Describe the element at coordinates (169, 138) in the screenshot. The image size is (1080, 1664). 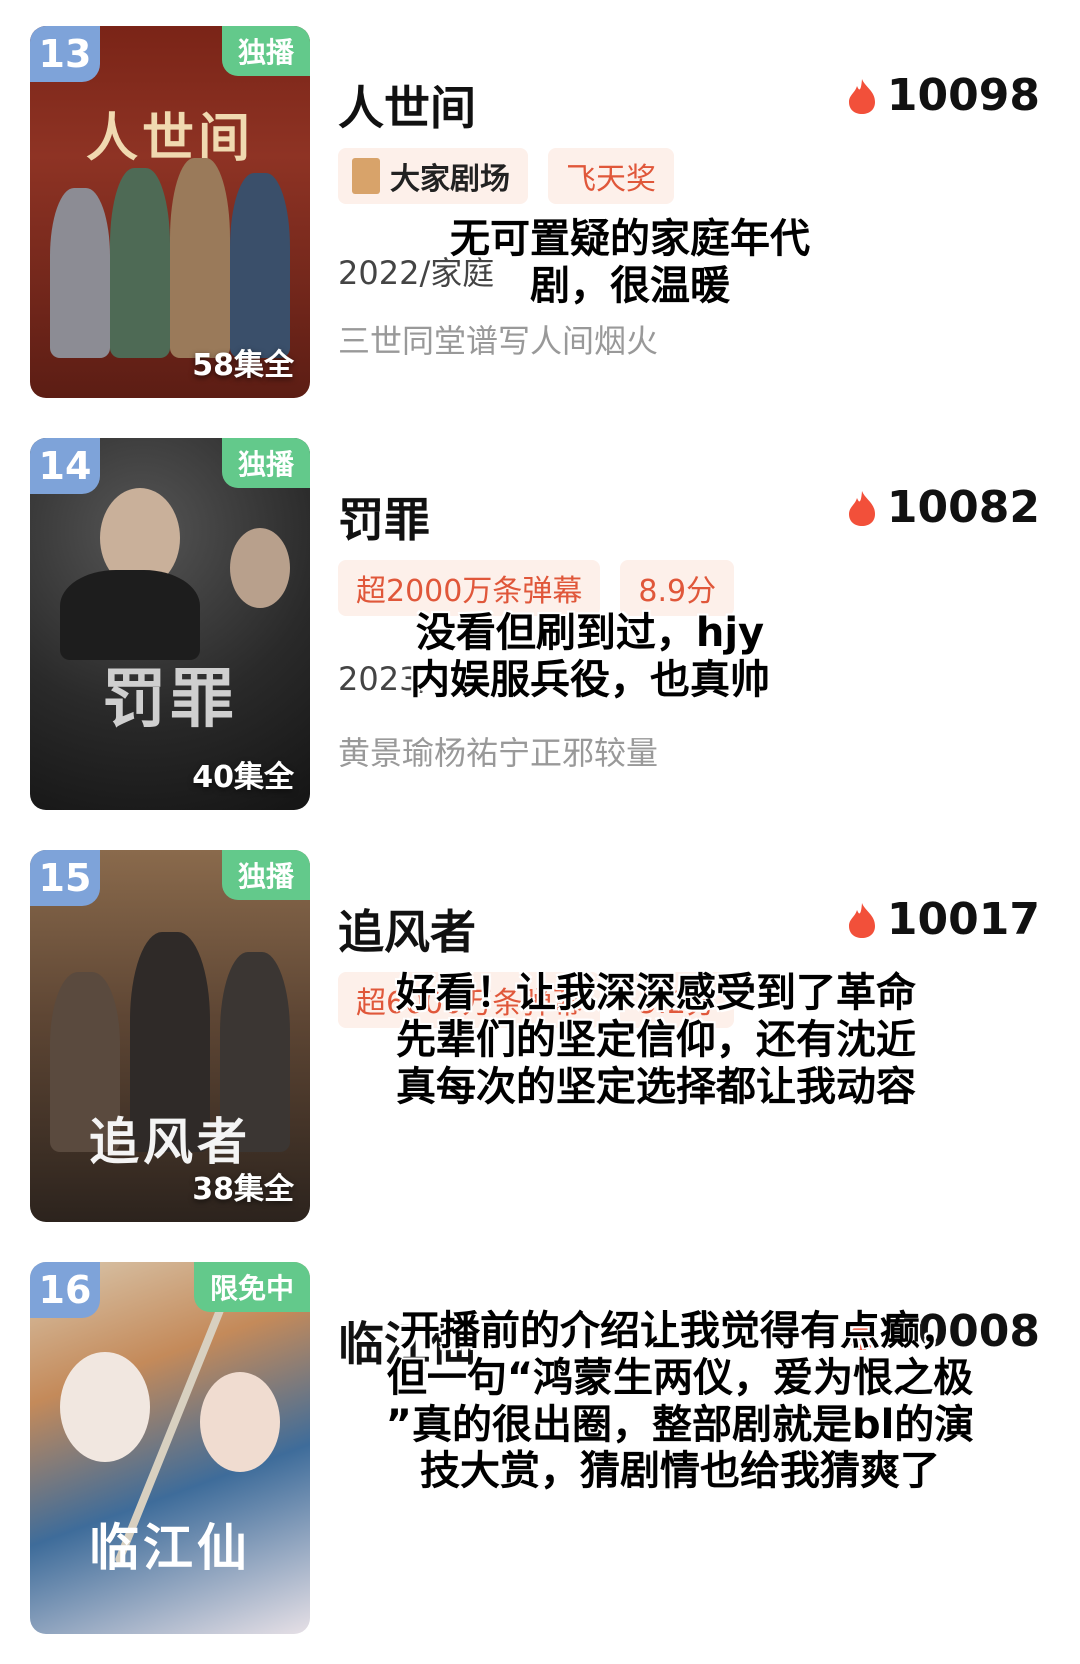
I see `poster-title: 人世间` at that location.